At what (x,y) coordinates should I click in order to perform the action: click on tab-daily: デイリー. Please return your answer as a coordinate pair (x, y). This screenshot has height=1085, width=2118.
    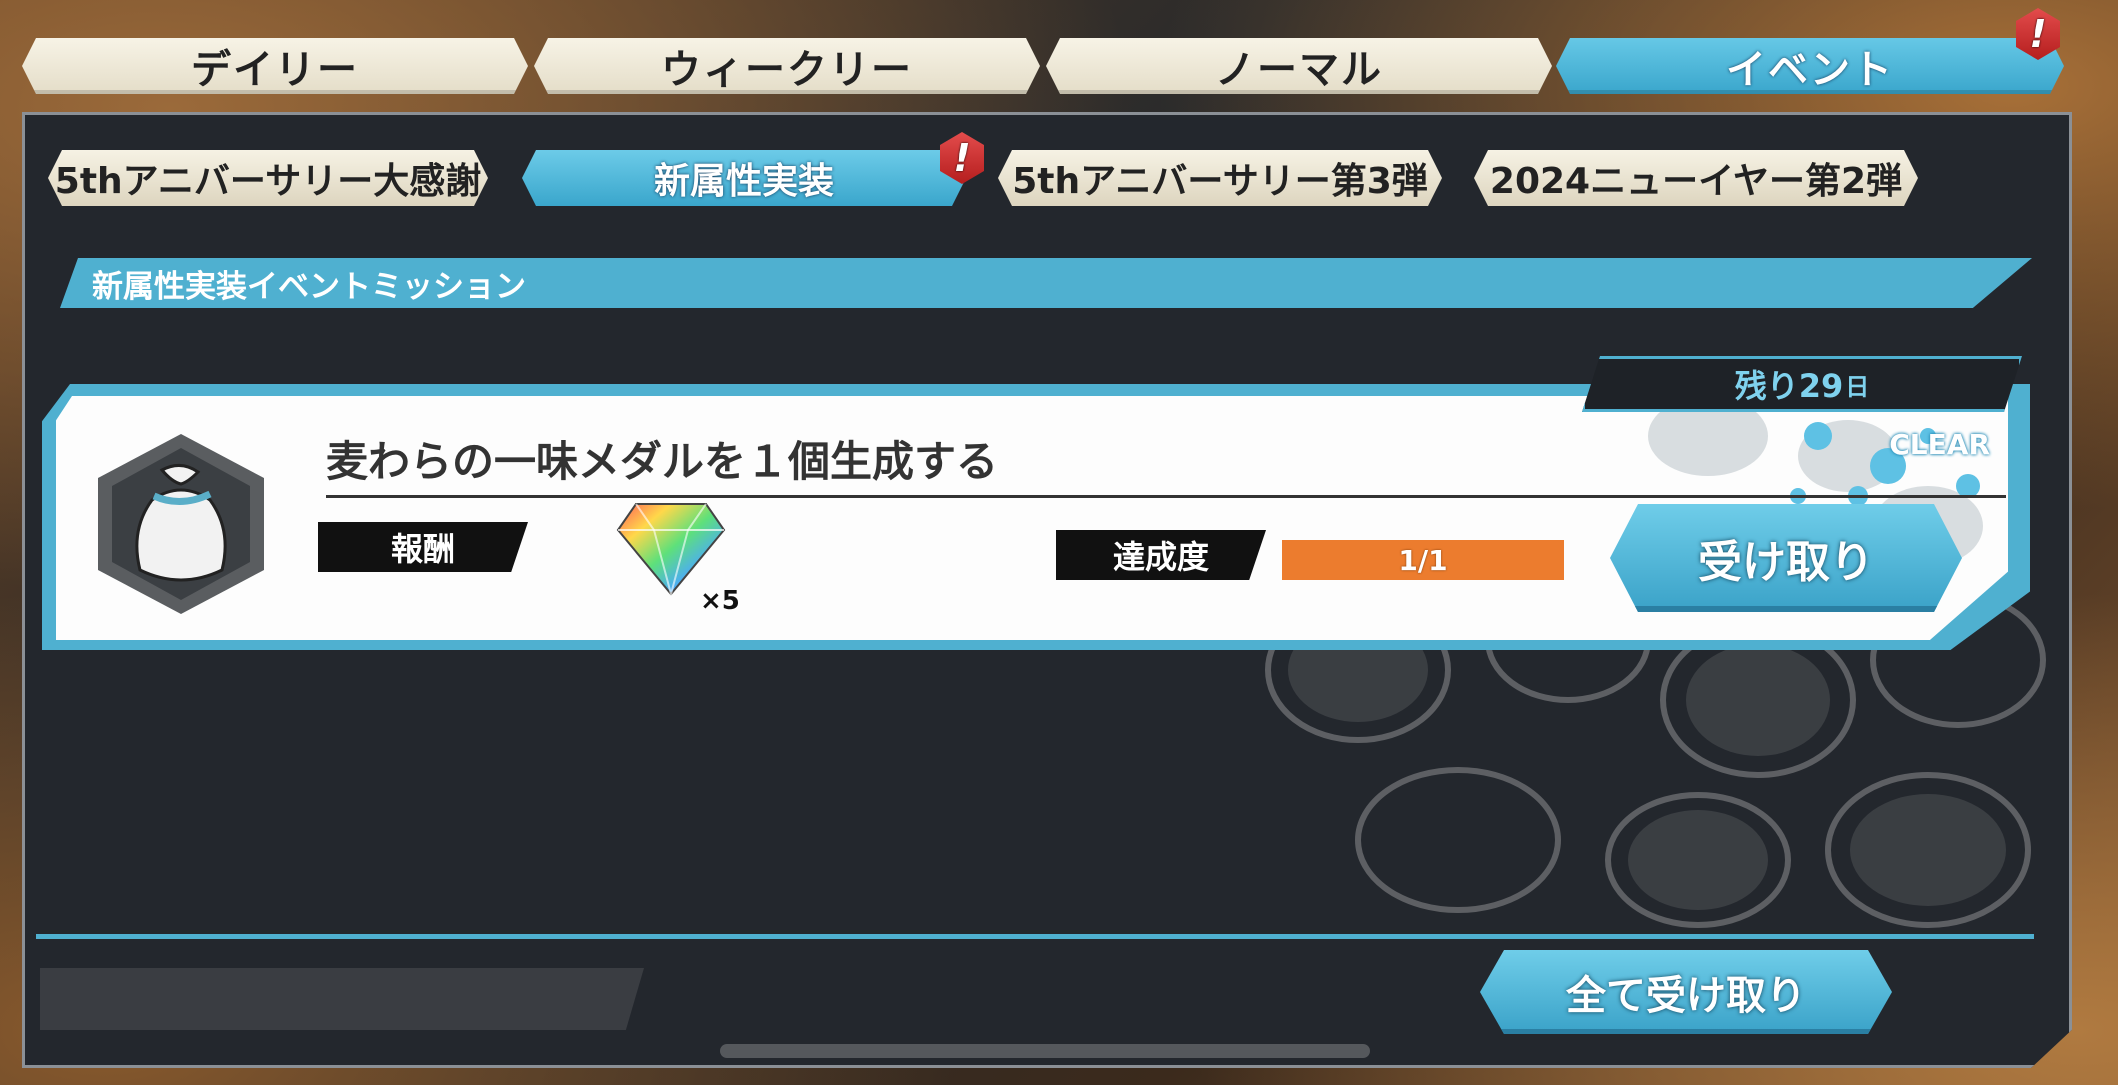
    Looking at the image, I should click on (275, 66).